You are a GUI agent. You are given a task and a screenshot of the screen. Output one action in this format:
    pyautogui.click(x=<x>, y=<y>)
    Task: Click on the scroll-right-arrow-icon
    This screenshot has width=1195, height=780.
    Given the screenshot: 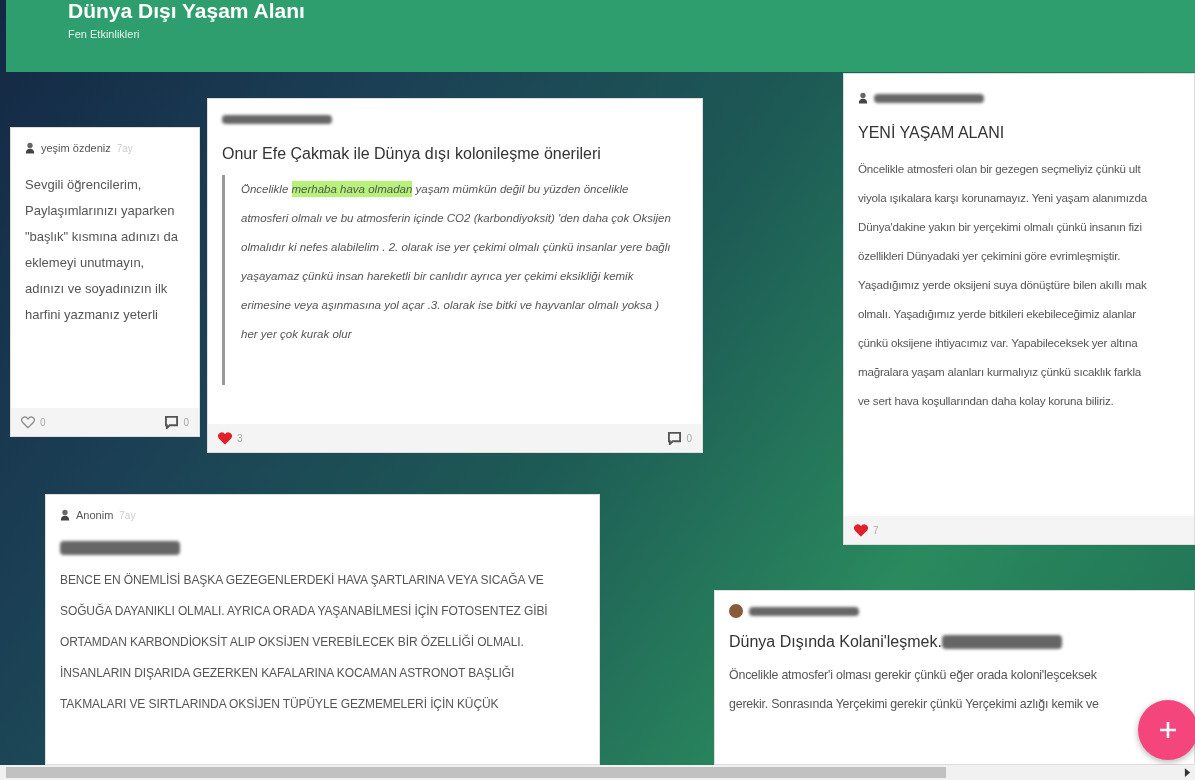 What is the action you would take?
    pyautogui.click(x=1187, y=772)
    